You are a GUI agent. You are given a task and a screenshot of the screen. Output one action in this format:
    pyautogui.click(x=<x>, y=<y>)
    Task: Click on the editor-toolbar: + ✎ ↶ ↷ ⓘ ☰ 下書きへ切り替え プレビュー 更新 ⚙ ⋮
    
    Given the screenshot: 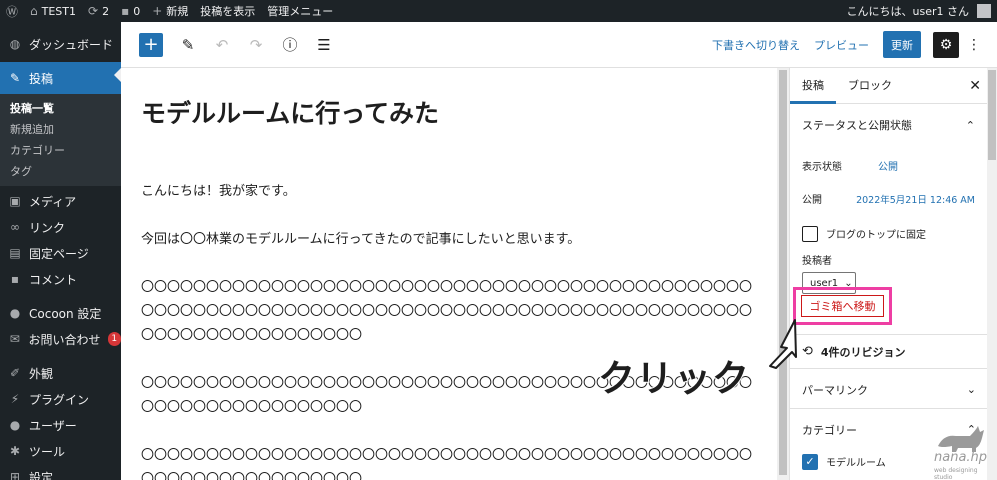 What is the action you would take?
    pyautogui.click(x=559, y=45)
    